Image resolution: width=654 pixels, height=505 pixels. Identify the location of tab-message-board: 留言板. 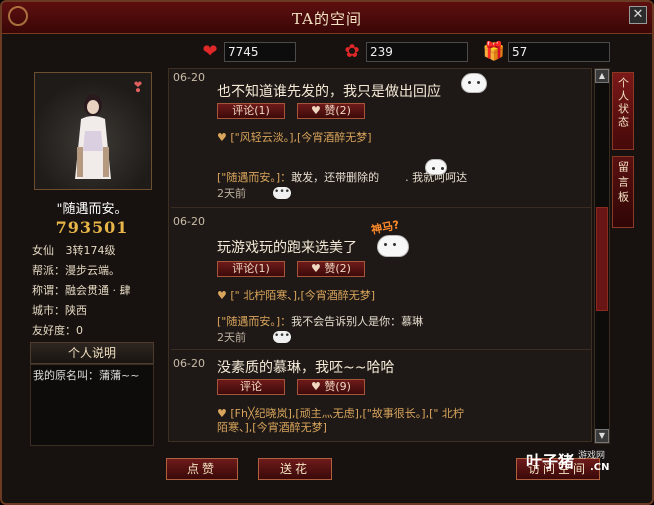
(623, 192).